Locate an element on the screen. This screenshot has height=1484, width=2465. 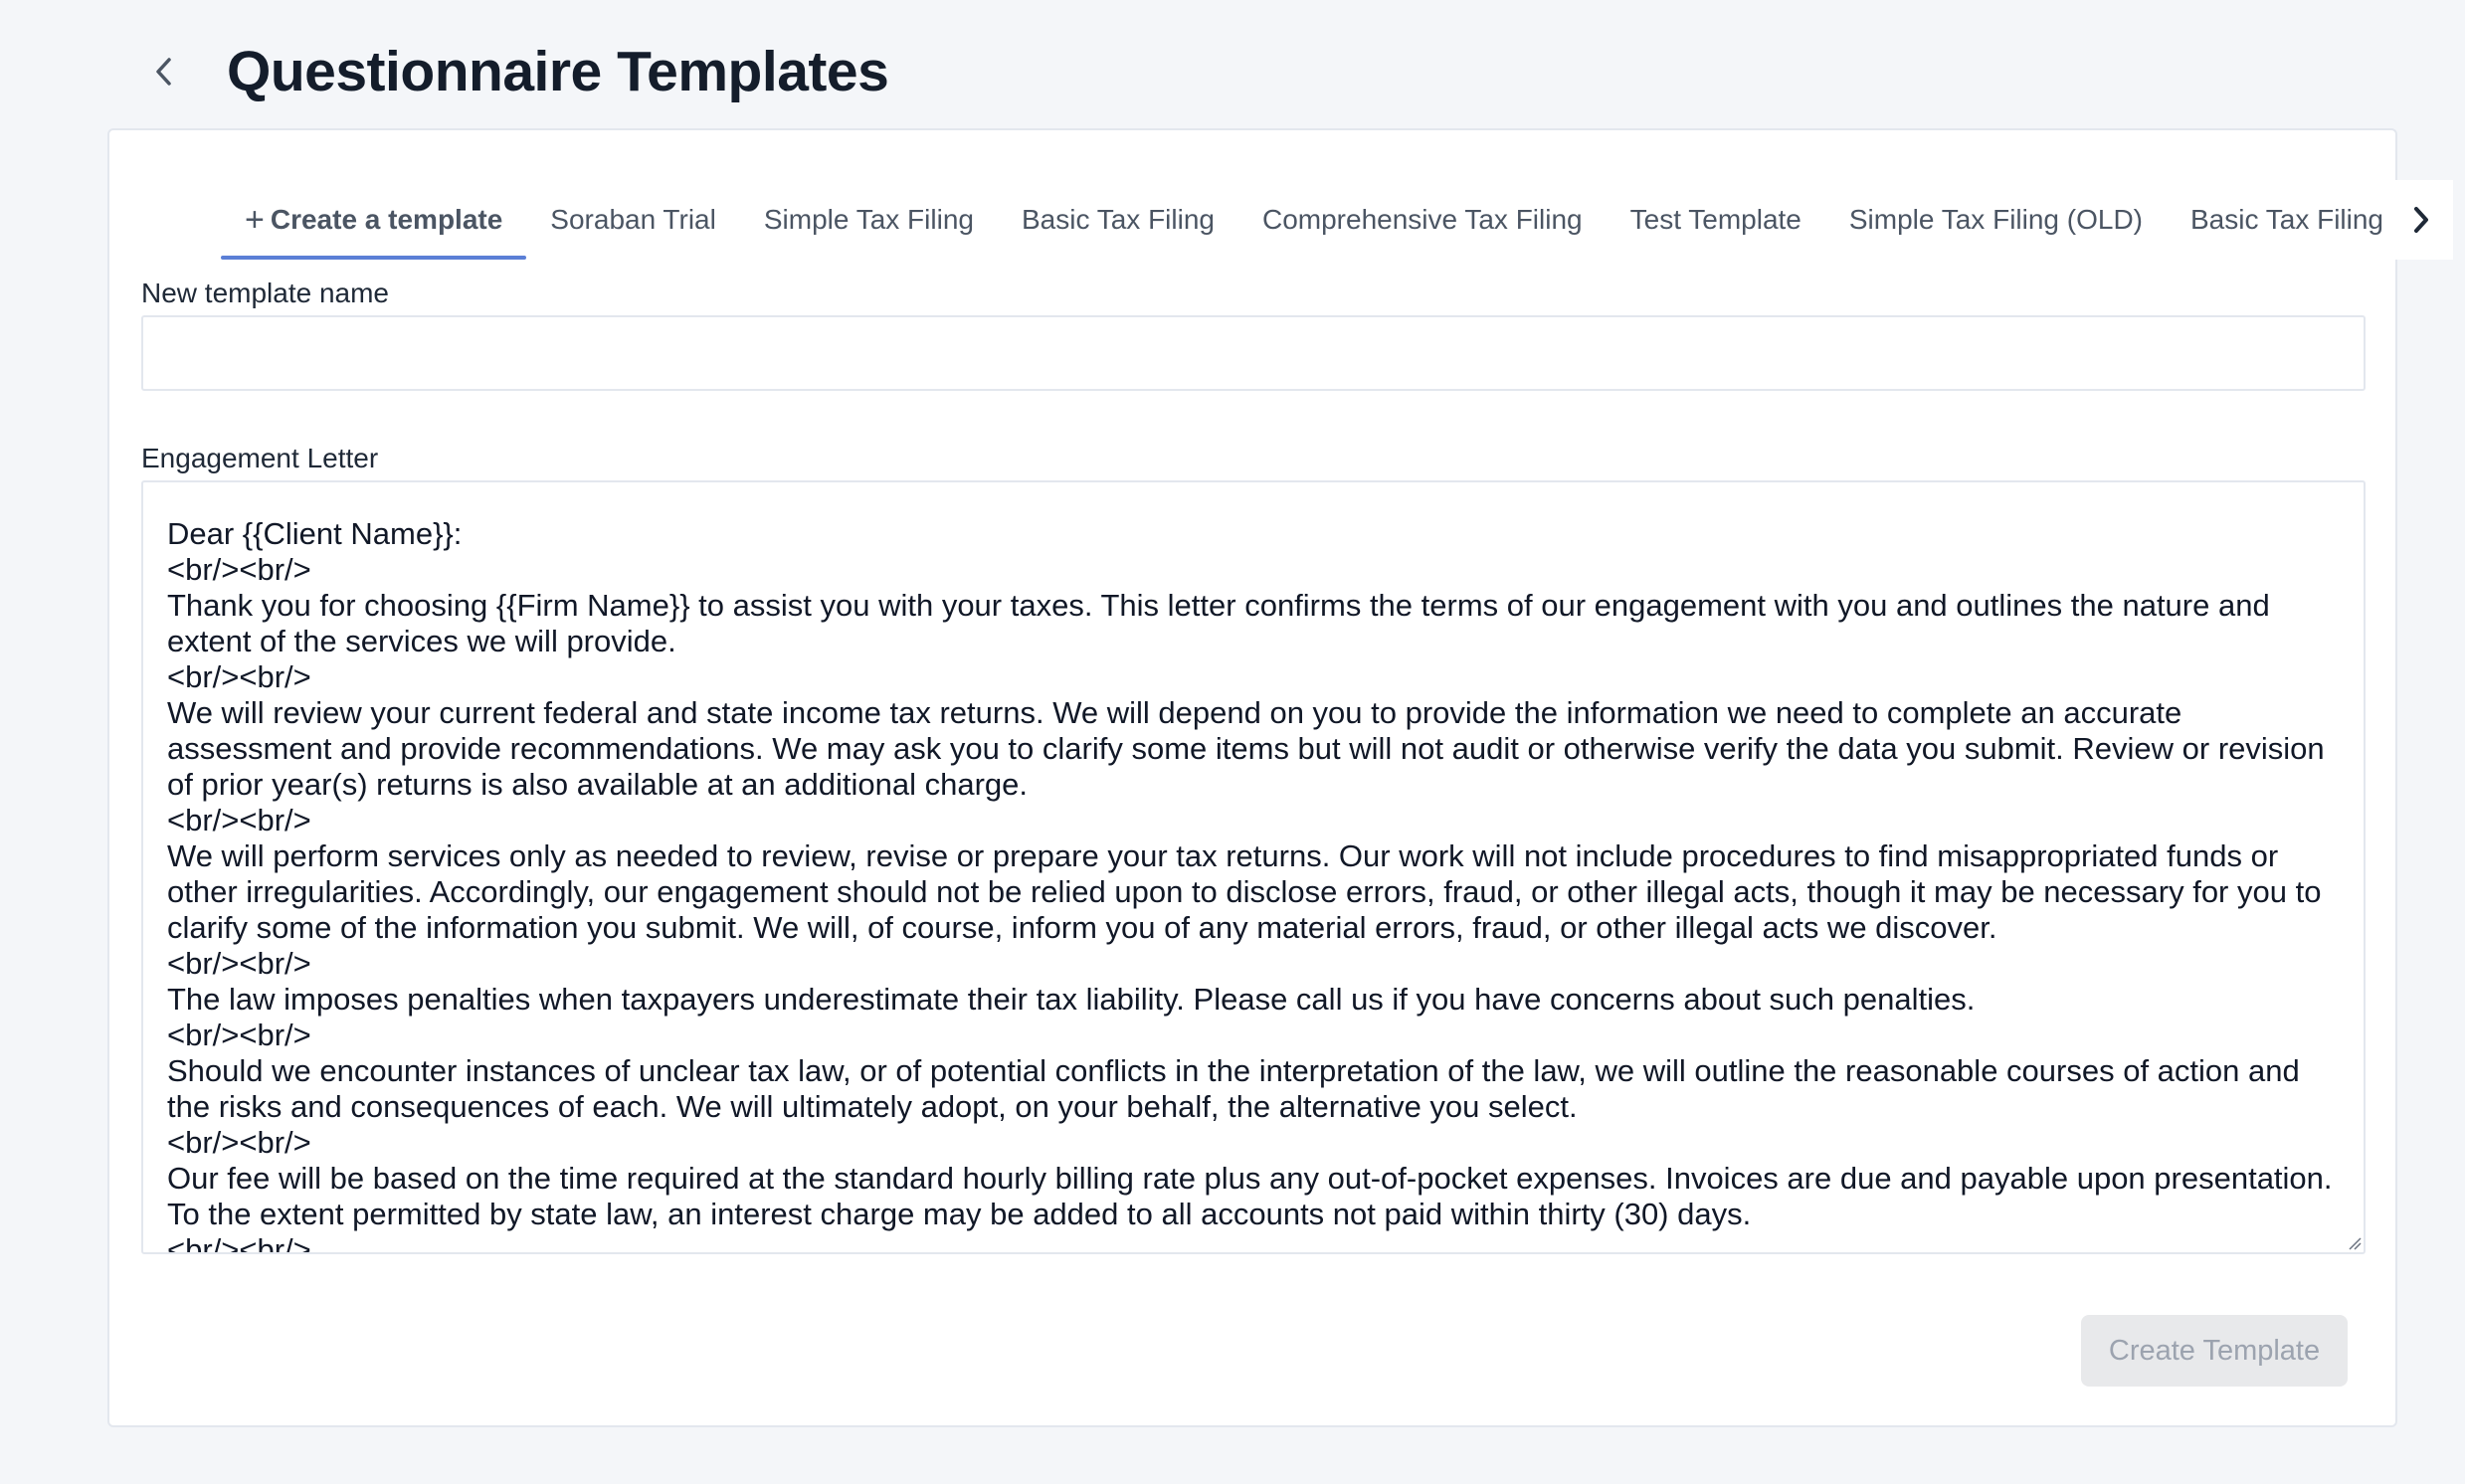
tab-basic-tax-filing-2: Basic Tax Filing is located at coordinates (2287, 220).